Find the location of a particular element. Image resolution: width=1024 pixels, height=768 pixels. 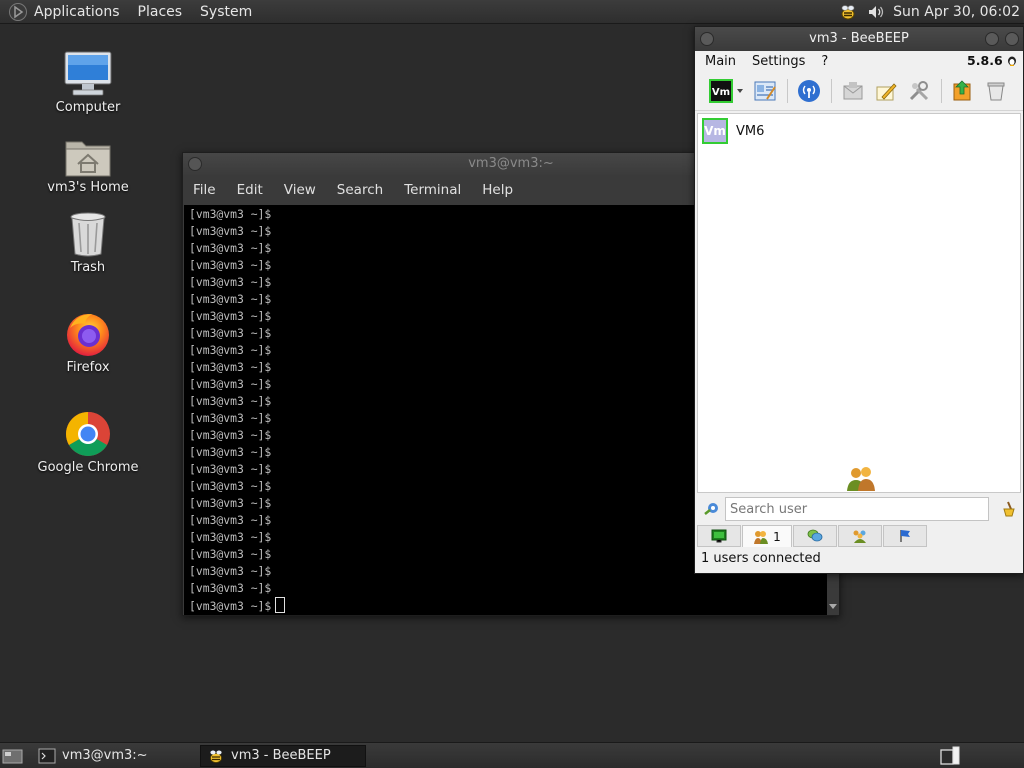

taskbar-label: vm3 - BeeBEEP is located at coordinates (281, 755).